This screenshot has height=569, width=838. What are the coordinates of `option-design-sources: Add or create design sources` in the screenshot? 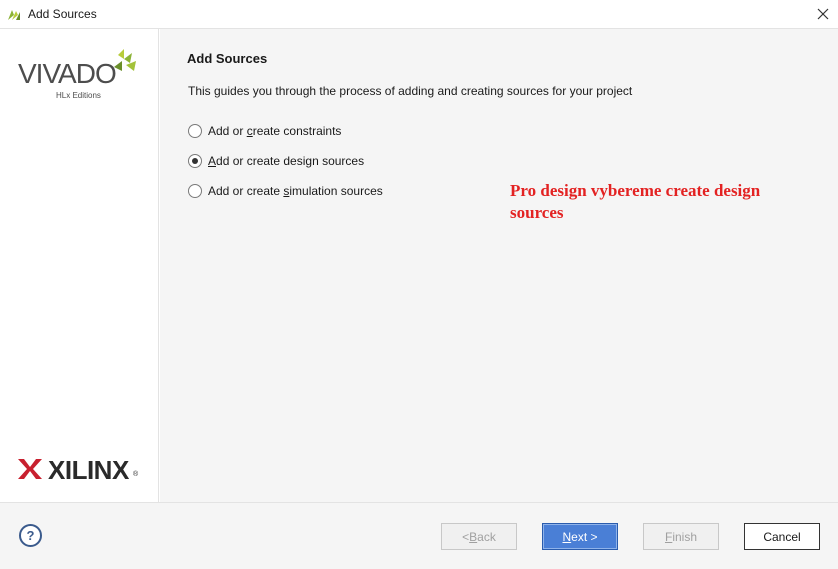 It's located at (276, 161).